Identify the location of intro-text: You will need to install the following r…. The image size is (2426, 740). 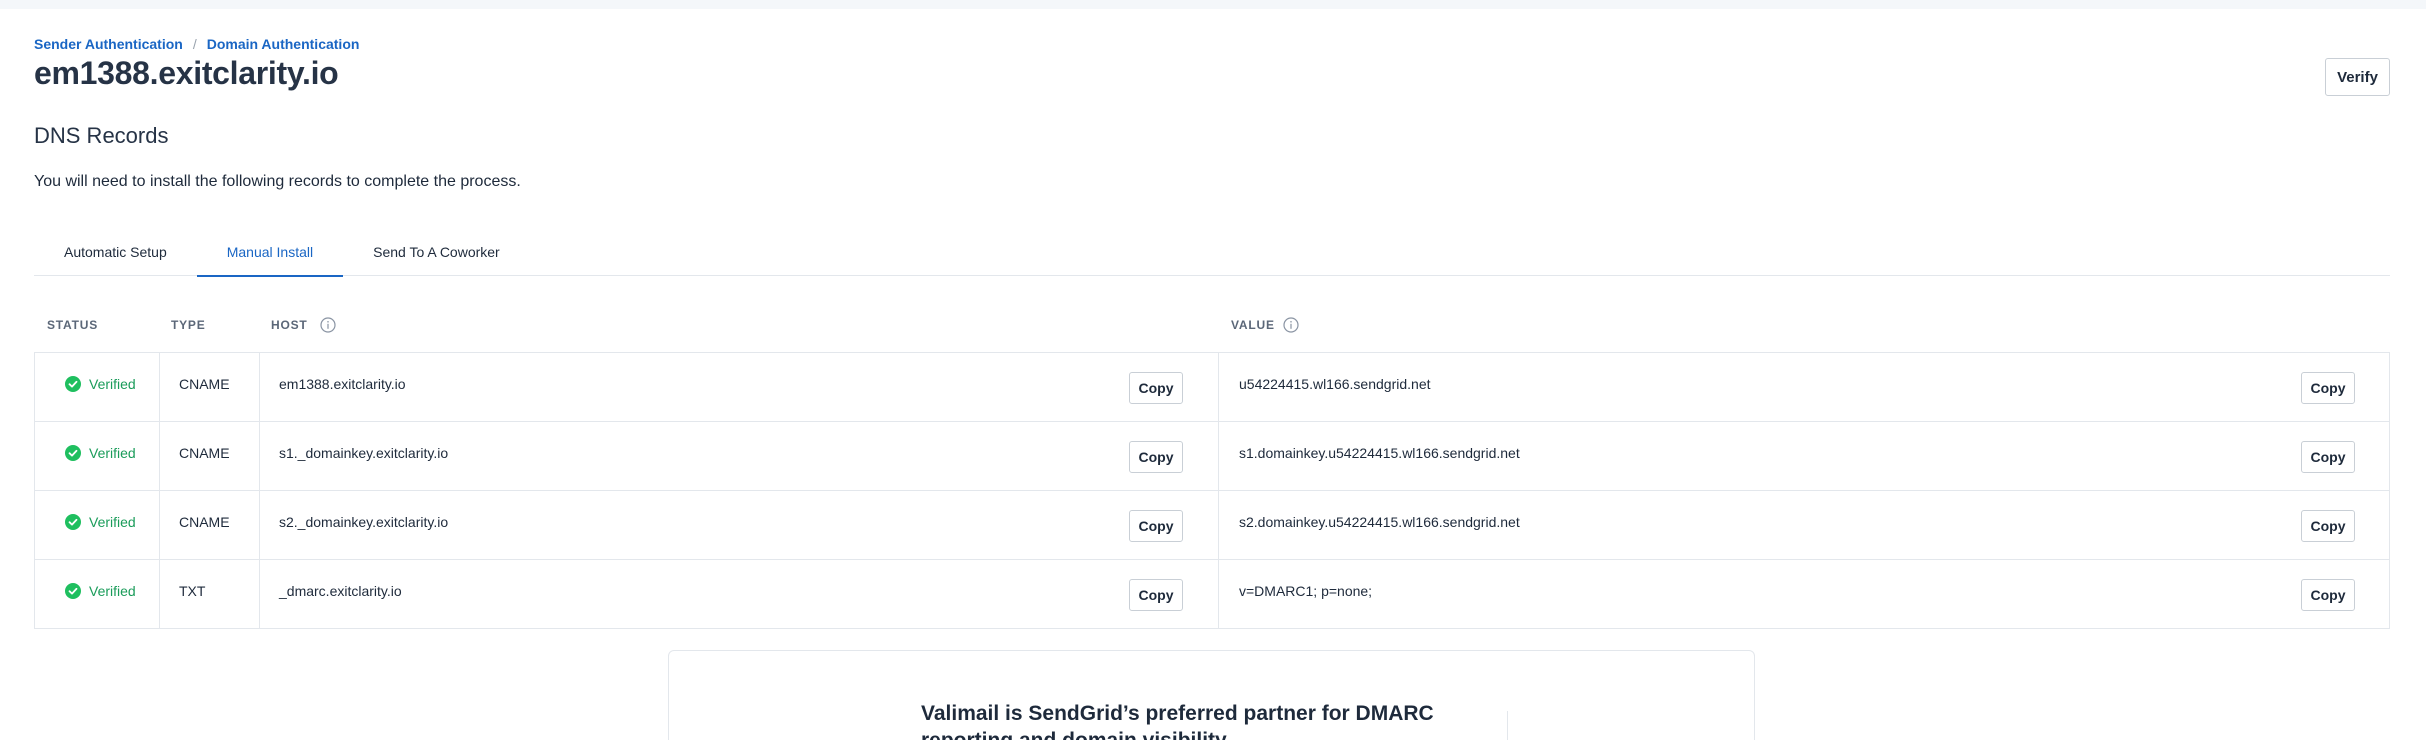
(277, 181).